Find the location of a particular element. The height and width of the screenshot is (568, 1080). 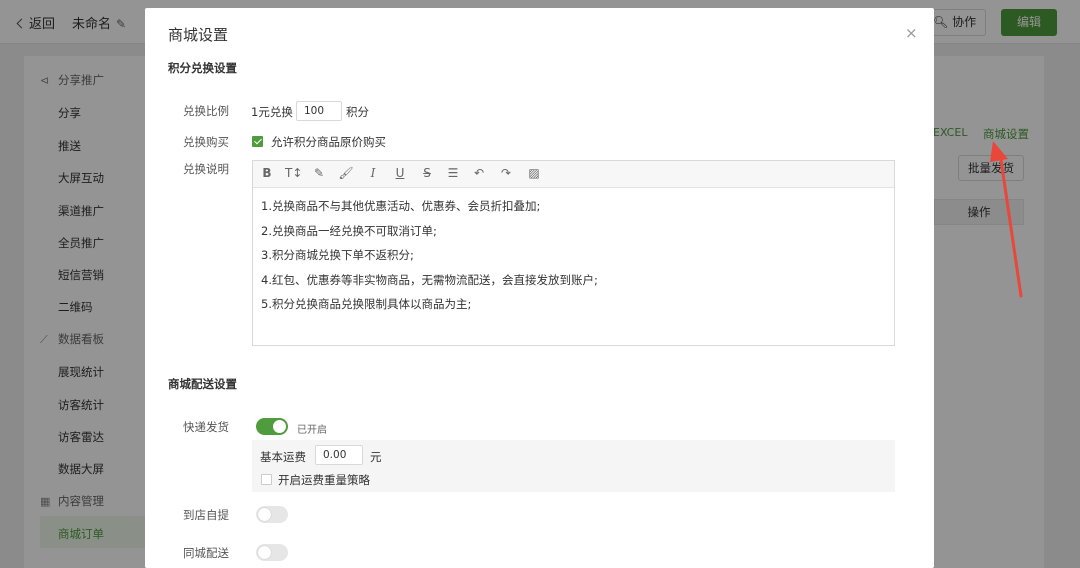

bold-icon: B is located at coordinates (267, 173).